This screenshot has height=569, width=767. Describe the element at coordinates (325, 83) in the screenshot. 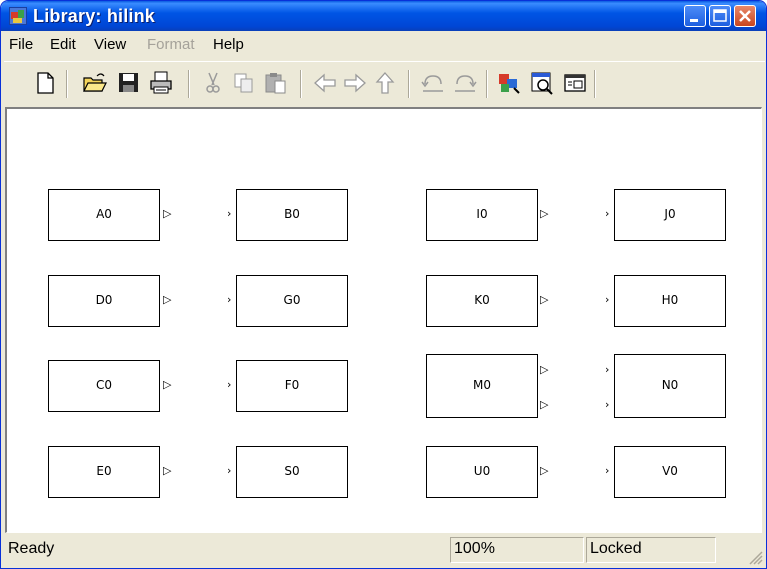

I see `back-arrow-icon` at that location.